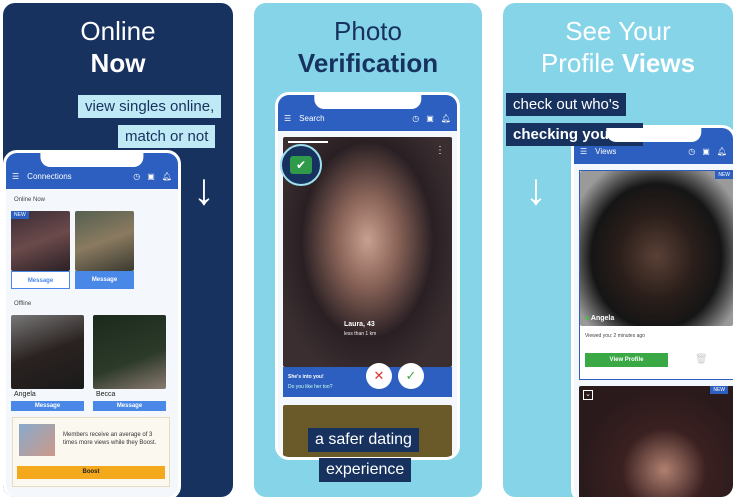  I want to click on boost-button: Boost, so click(91, 472).